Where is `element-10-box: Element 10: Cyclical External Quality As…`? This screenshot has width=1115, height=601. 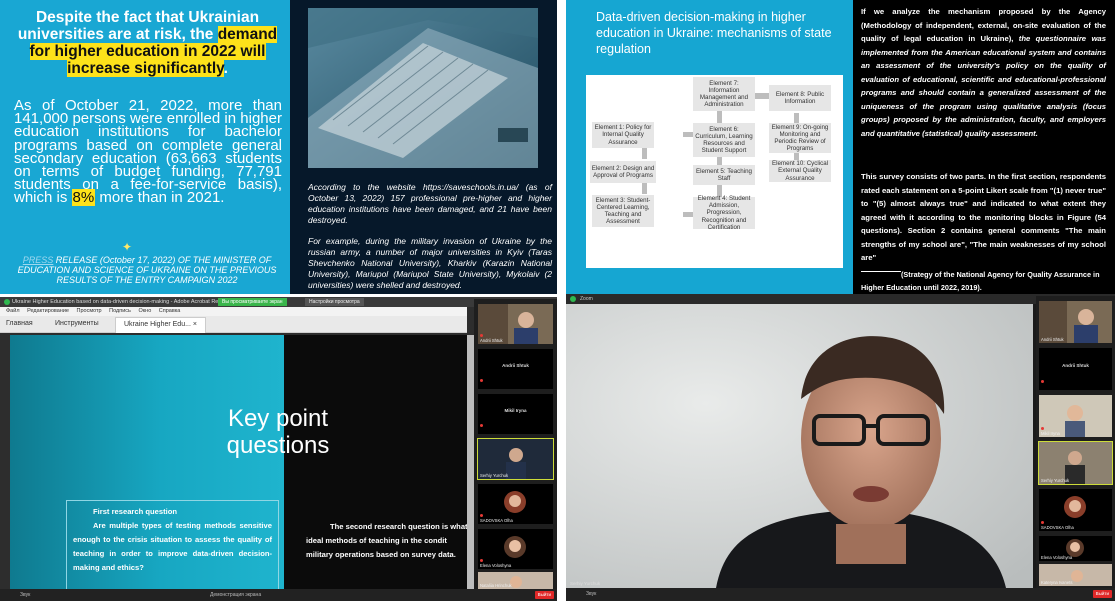
element-10-box: Element 10: Cyclical External Quality As… is located at coordinates (800, 171).